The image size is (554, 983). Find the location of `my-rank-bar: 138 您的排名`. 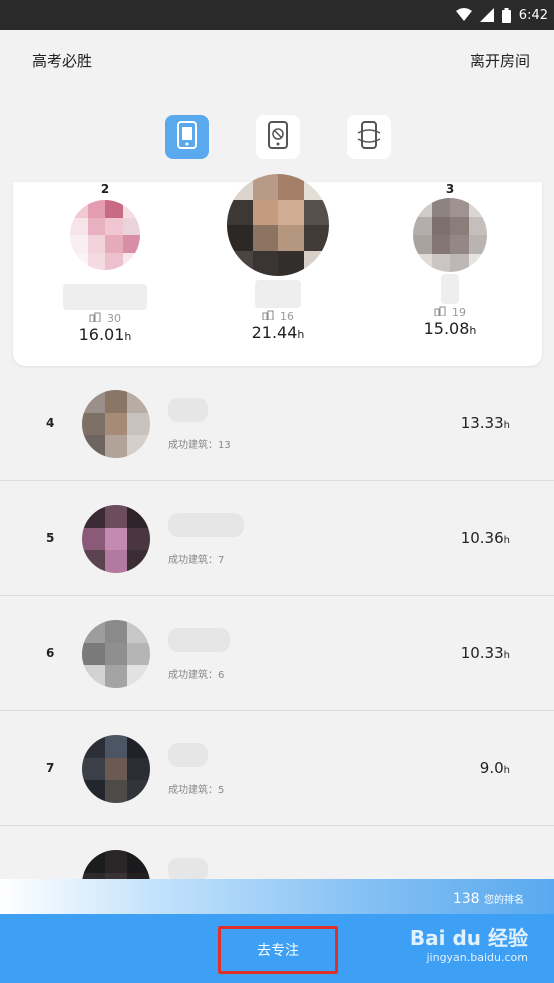

my-rank-bar: 138 您的排名 is located at coordinates (277, 896).